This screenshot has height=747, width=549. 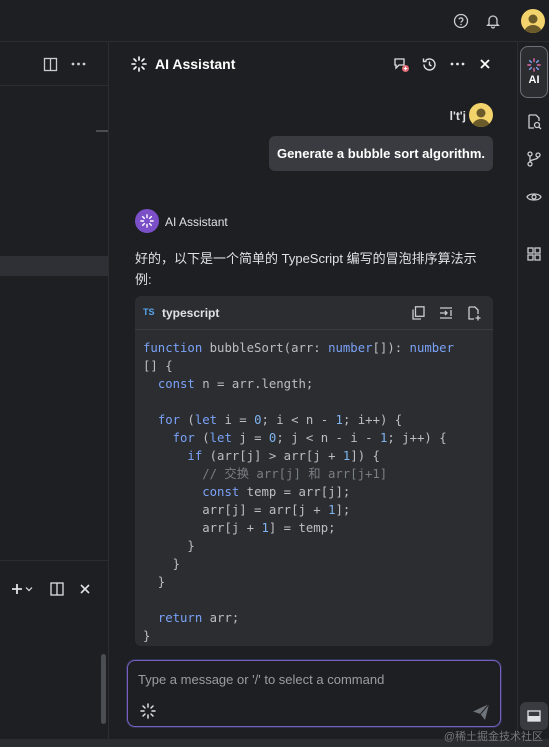 What do you see at coordinates (534, 716) in the screenshot?
I see `terminal-icon` at bounding box center [534, 716].